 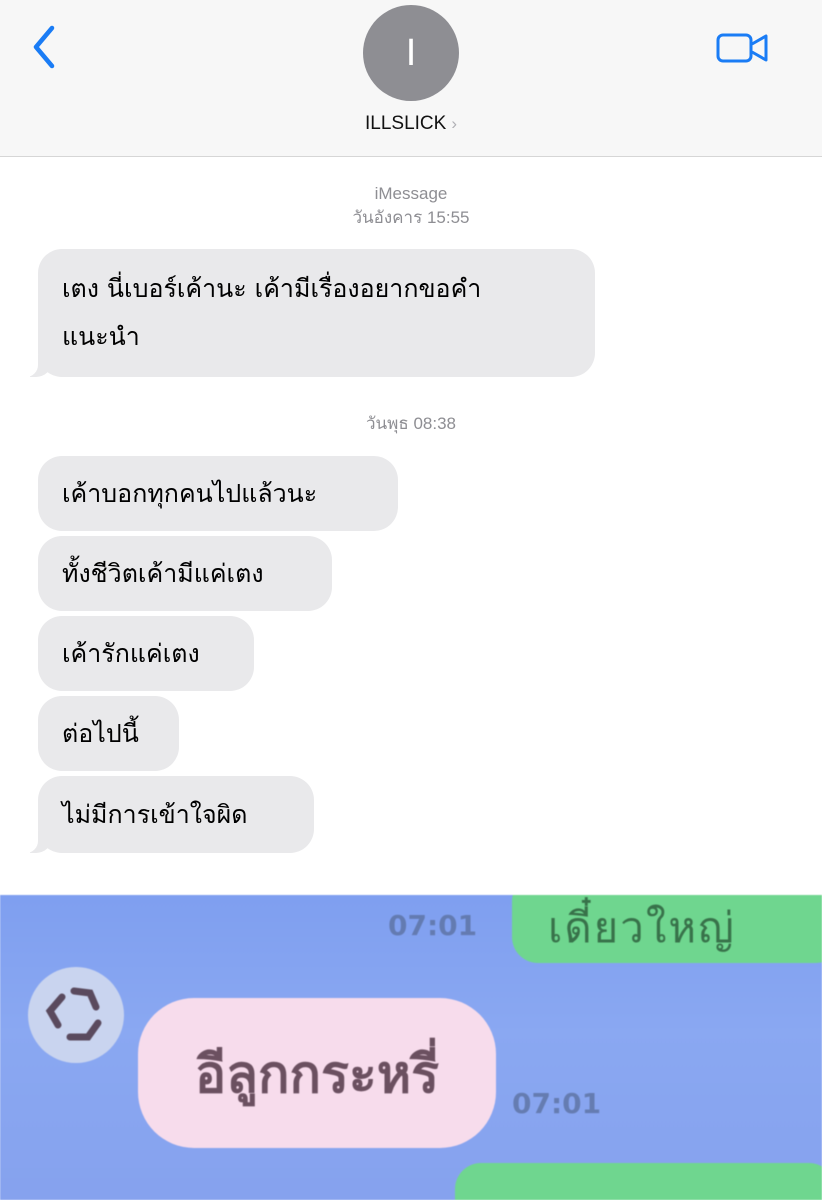 I want to click on message-bubble: ทั้งชีวิตเค้ามีแค่เตง, so click(x=185, y=573).